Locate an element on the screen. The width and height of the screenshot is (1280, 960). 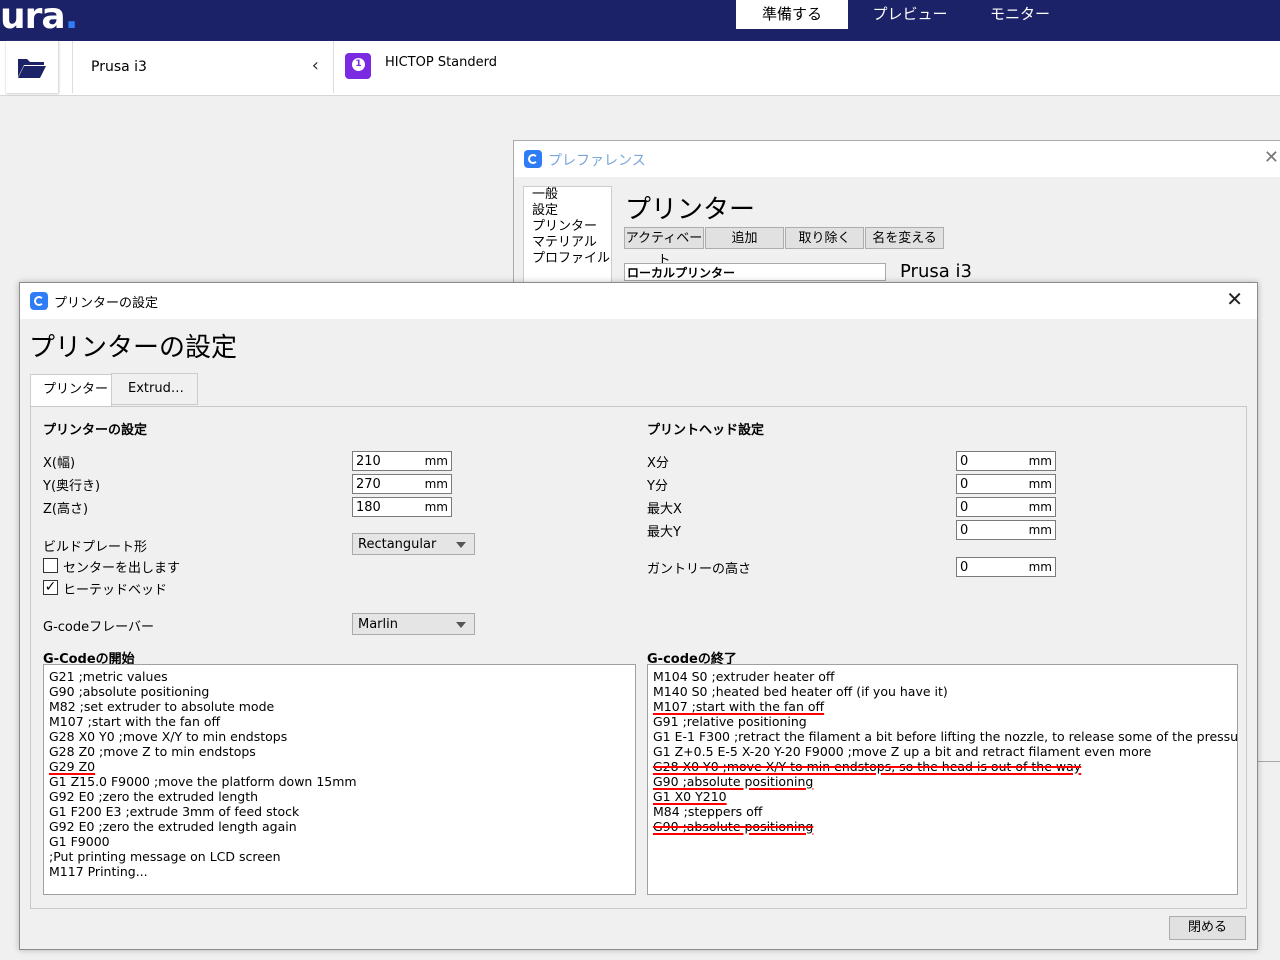
tab-prepare: 準備する is located at coordinates (792, 14).